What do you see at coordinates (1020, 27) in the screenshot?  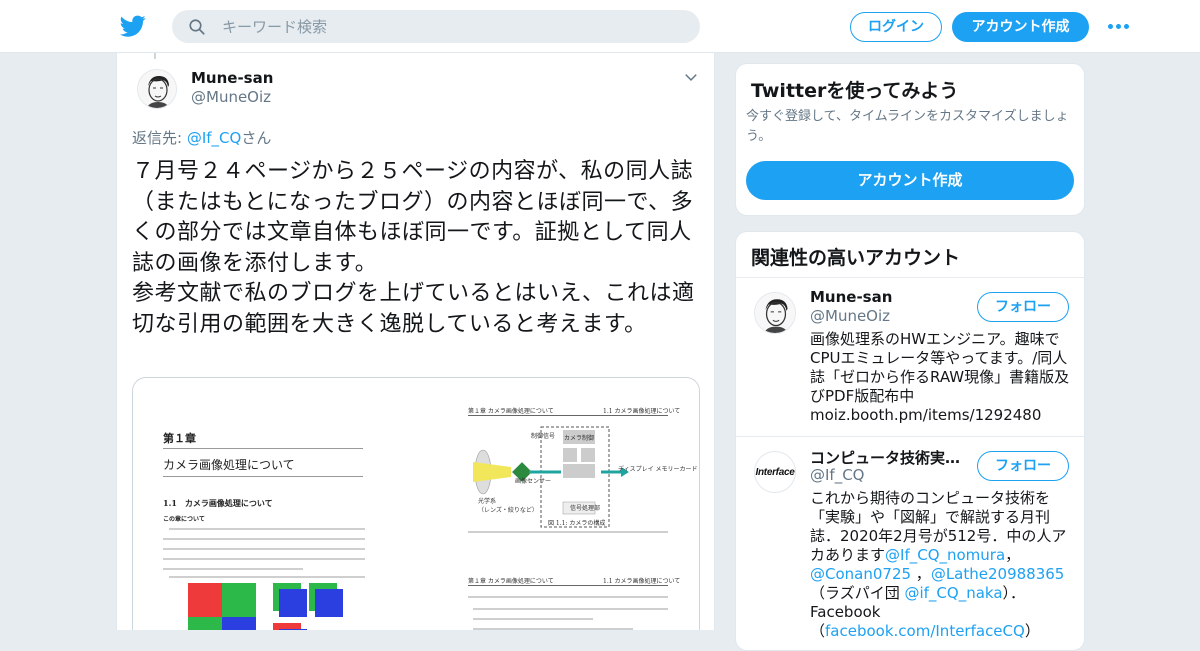 I see `signup-button: アカウント作成` at bounding box center [1020, 27].